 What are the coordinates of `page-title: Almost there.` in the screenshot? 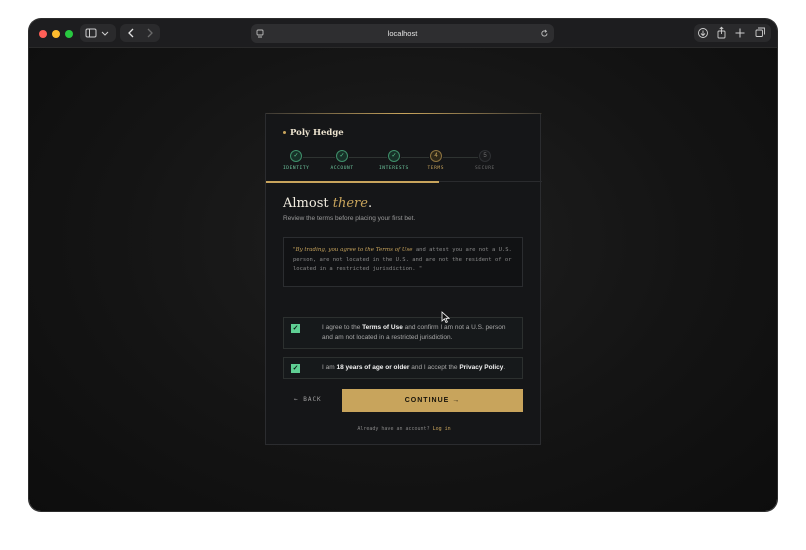 It's located at (327, 203).